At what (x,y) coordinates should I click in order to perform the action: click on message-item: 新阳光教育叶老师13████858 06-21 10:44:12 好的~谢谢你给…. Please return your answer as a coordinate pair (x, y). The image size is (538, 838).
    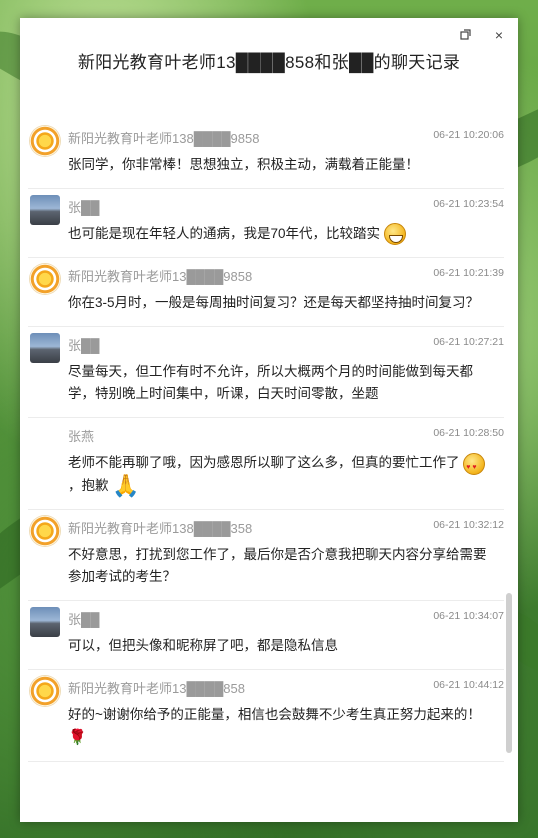
    Looking at the image, I should click on (266, 716).